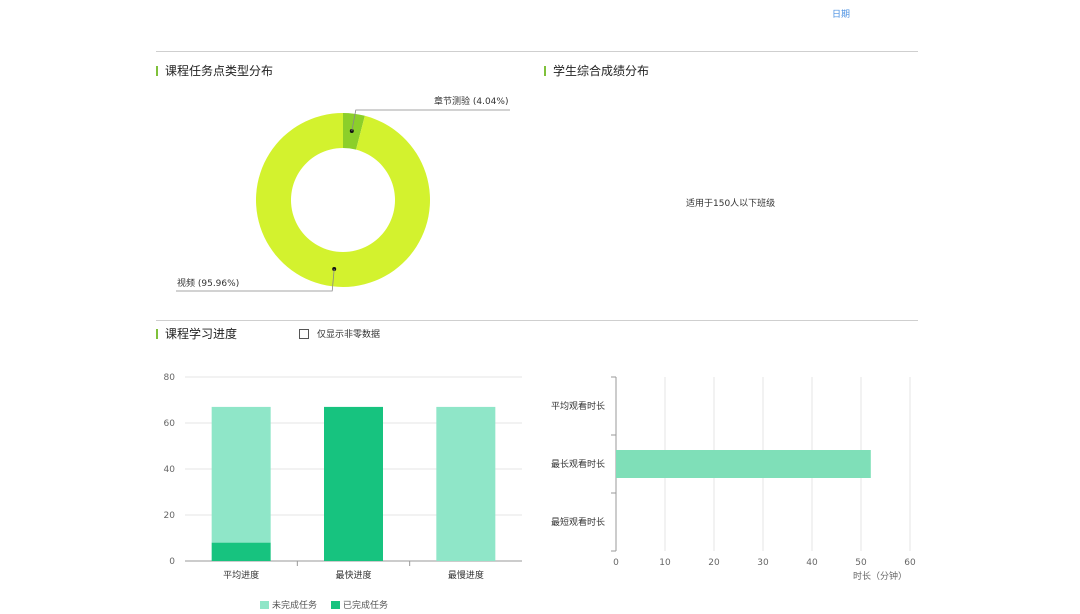  Describe the element at coordinates (304, 333) in the screenshot. I see `nonzero-checkbox` at that location.